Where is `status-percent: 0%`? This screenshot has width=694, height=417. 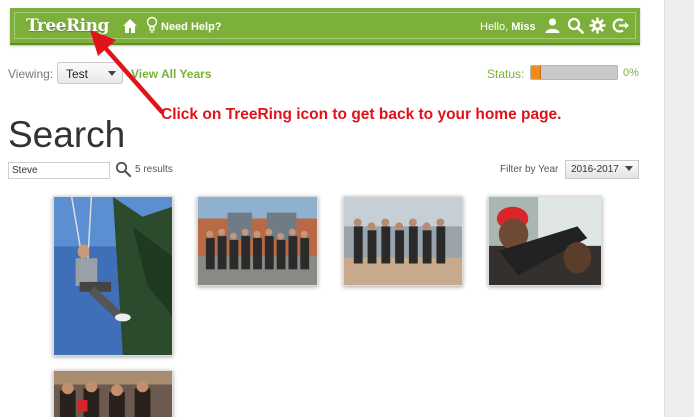 status-percent: 0% is located at coordinates (631, 73).